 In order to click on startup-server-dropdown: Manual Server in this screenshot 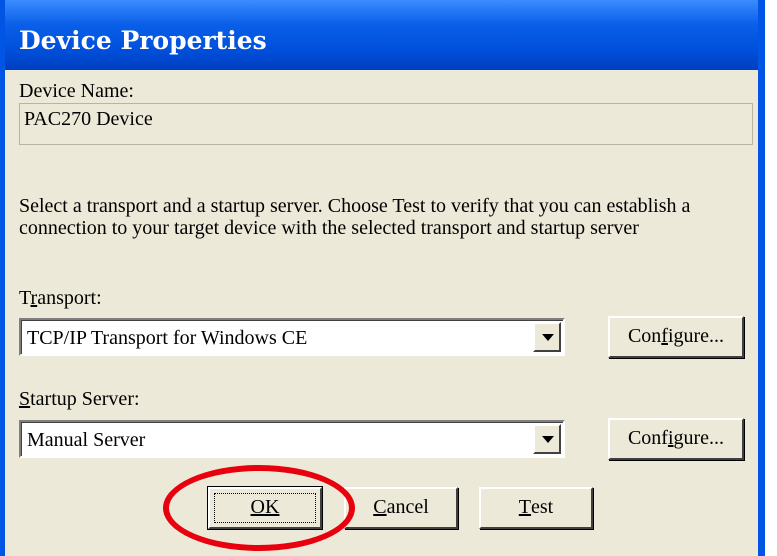, I will do `click(292, 439)`.